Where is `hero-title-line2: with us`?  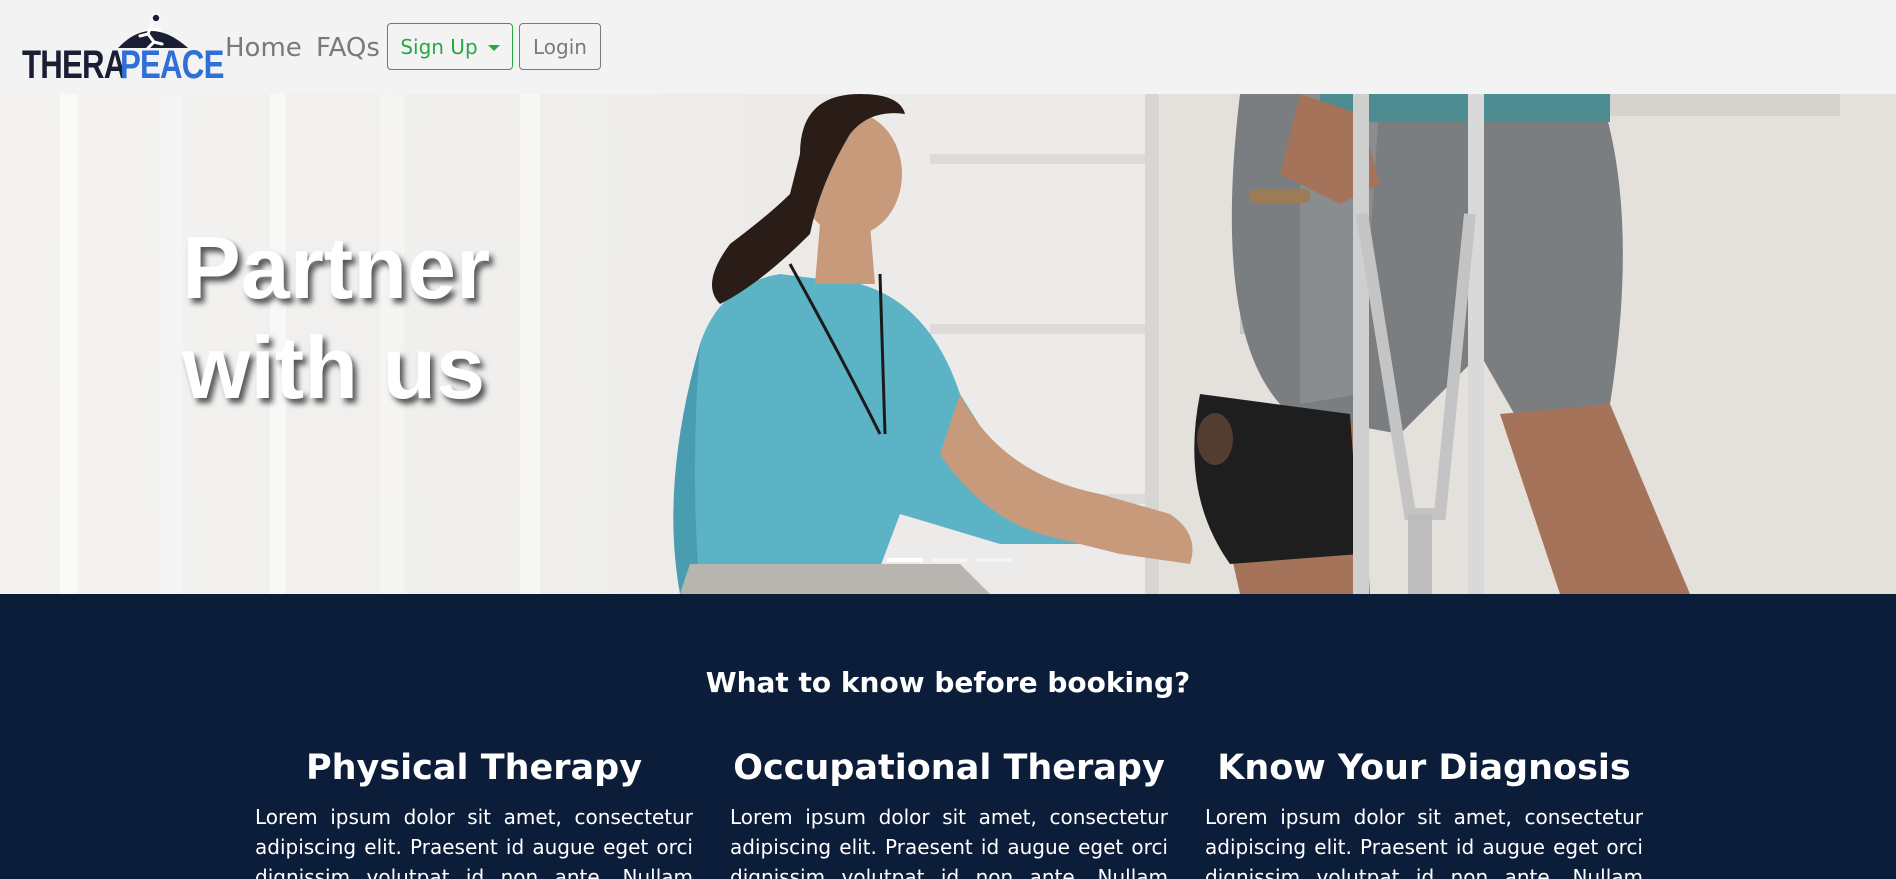
hero-title-line2: with us is located at coordinates (334, 367).